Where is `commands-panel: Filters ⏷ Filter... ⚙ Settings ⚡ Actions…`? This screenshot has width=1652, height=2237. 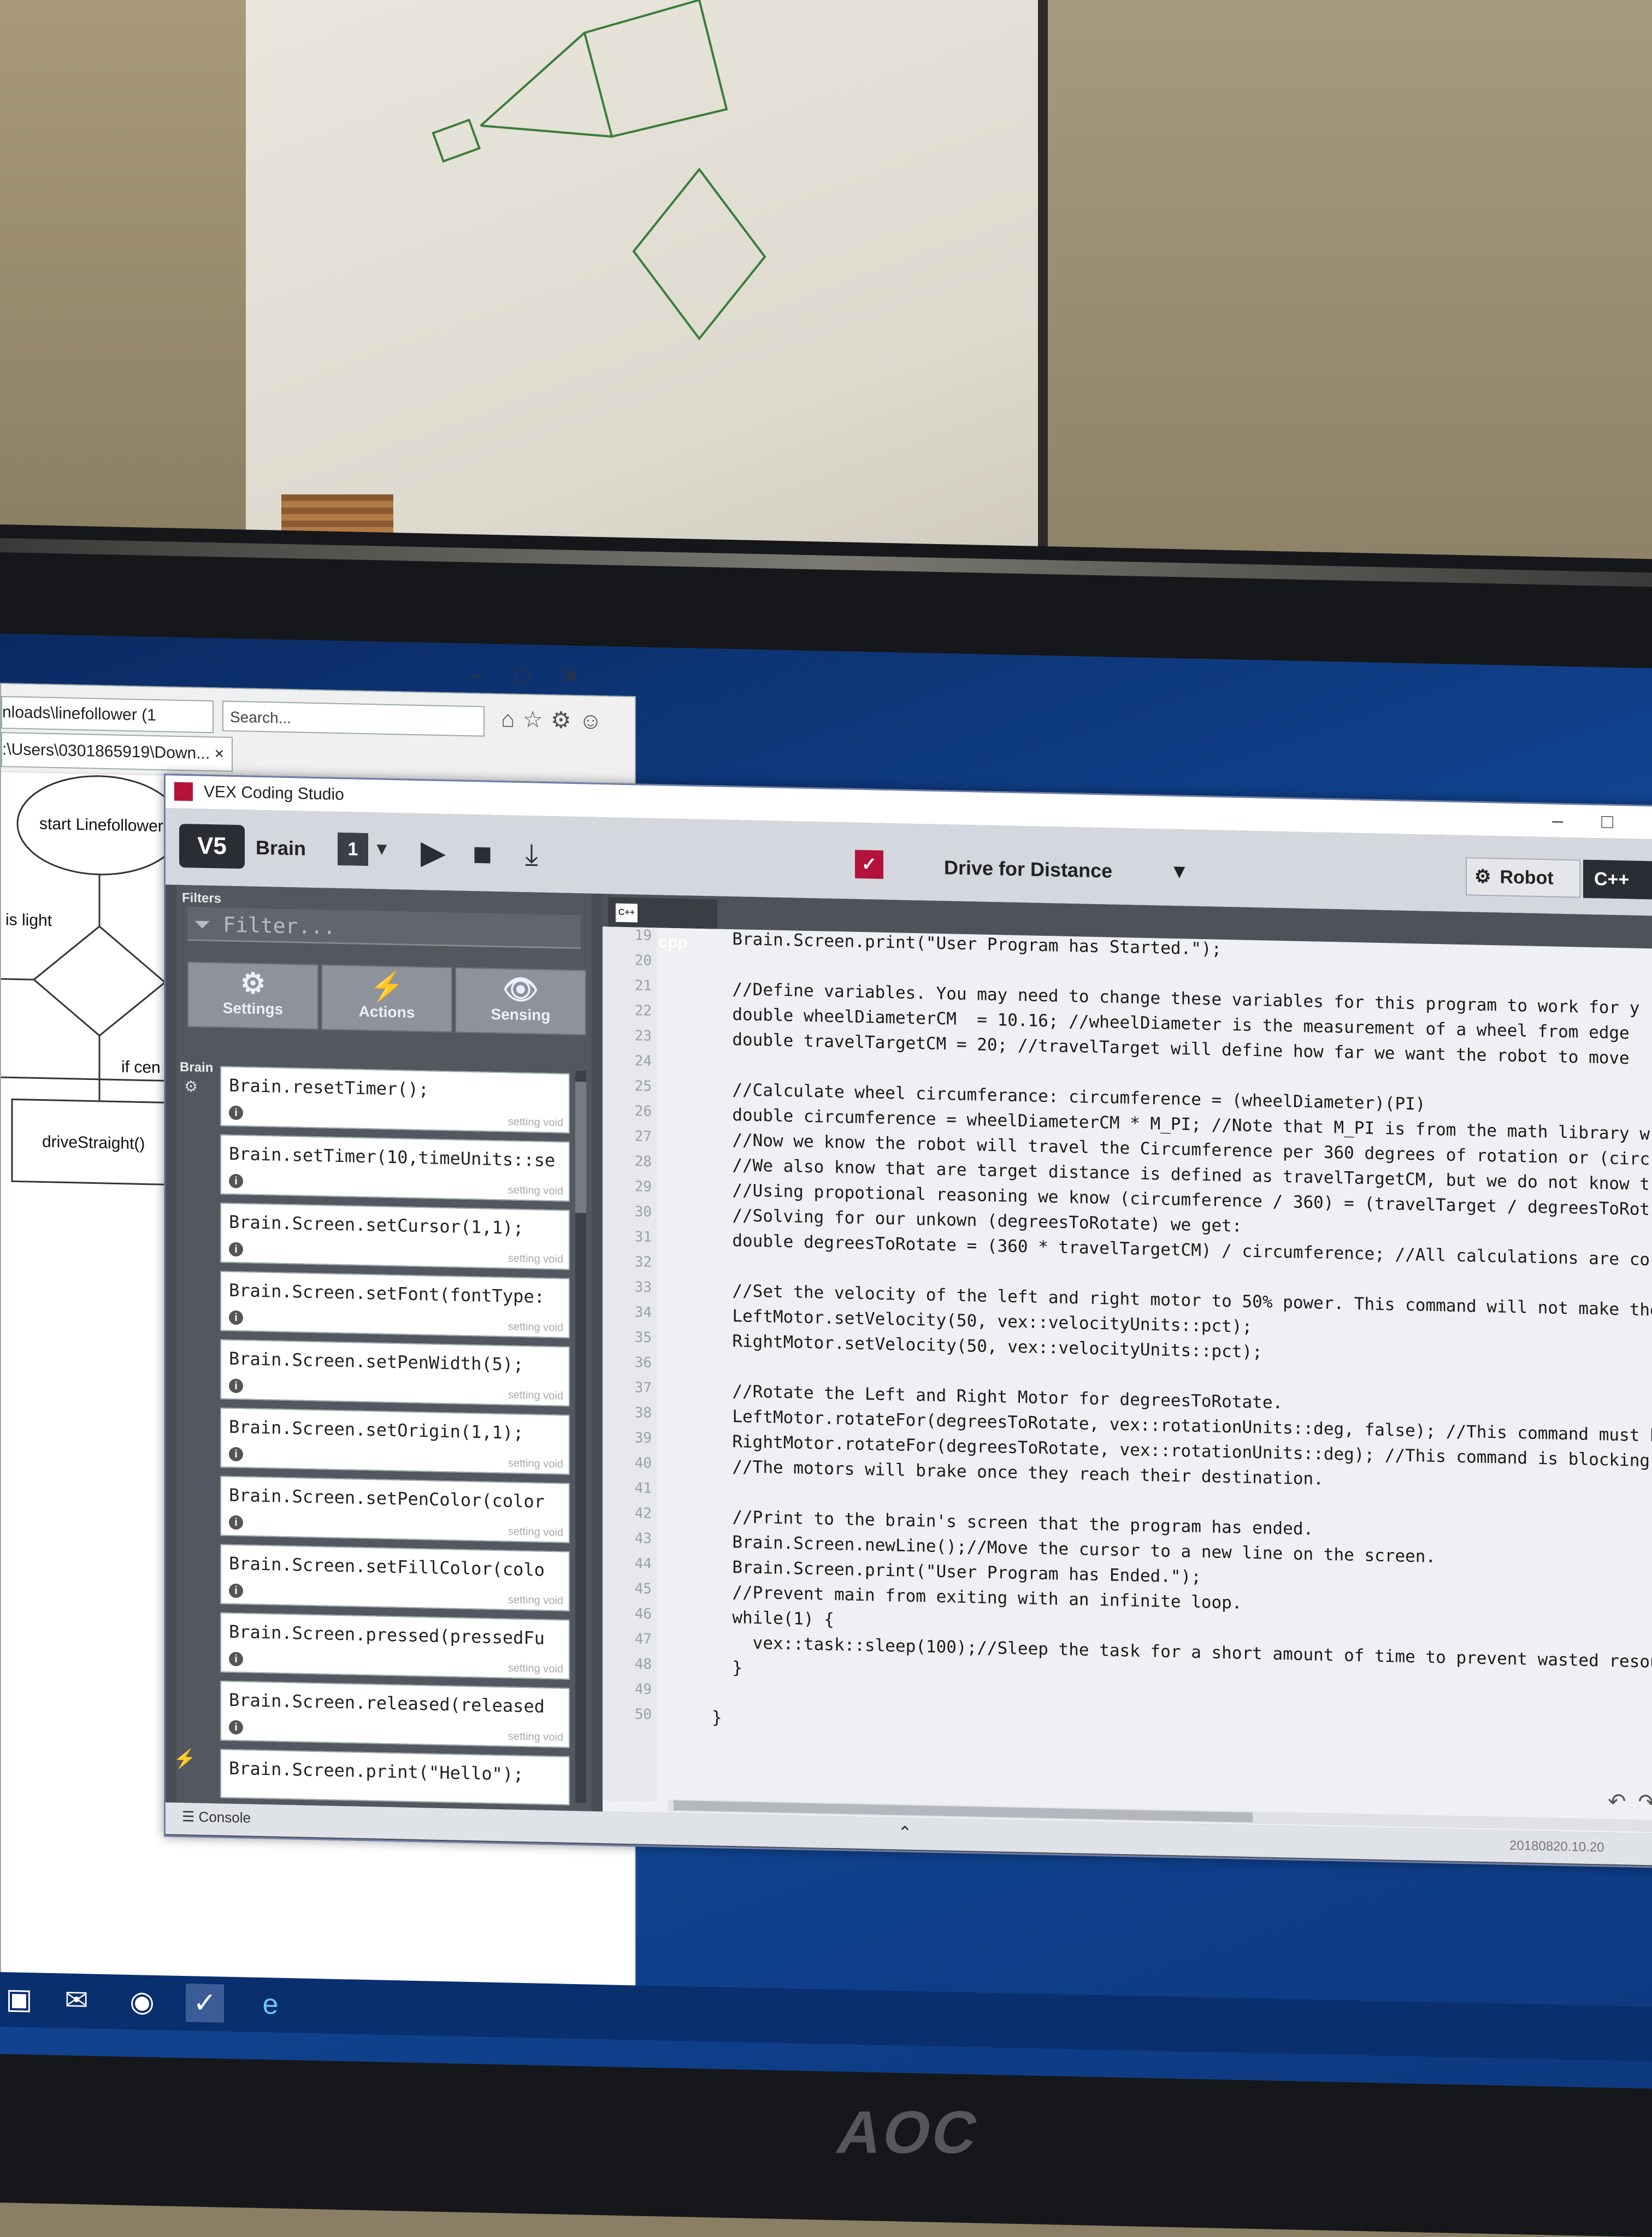
commands-panel: Filters ⏷ Filter... ⚙ Settings ⚡ Actions… is located at coordinates (382, 1347).